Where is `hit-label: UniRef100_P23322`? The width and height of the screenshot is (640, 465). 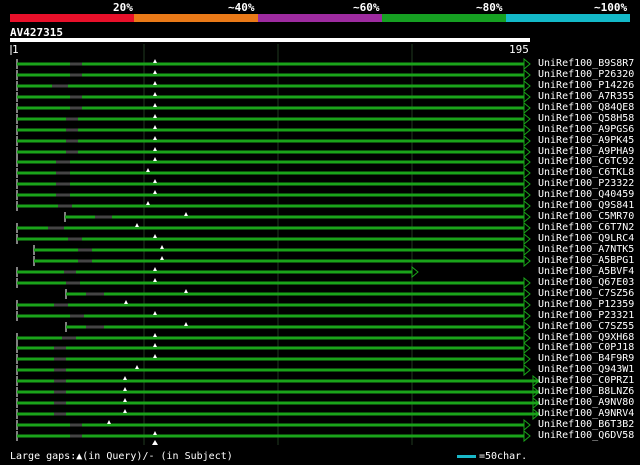 hit-label: UniRef100_P23322 is located at coordinates (586, 183).